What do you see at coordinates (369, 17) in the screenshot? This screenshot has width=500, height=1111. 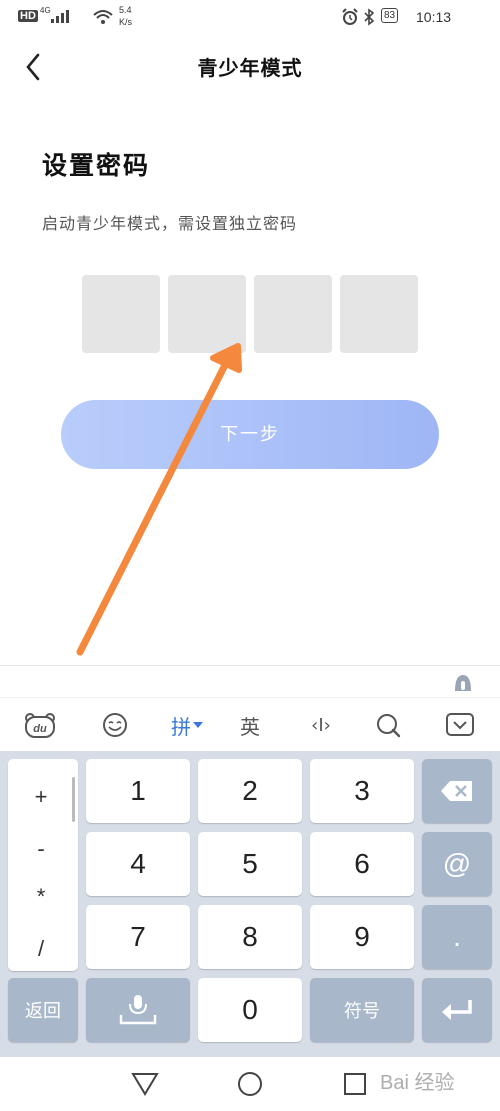 I see `bluetooth-icon` at bounding box center [369, 17].